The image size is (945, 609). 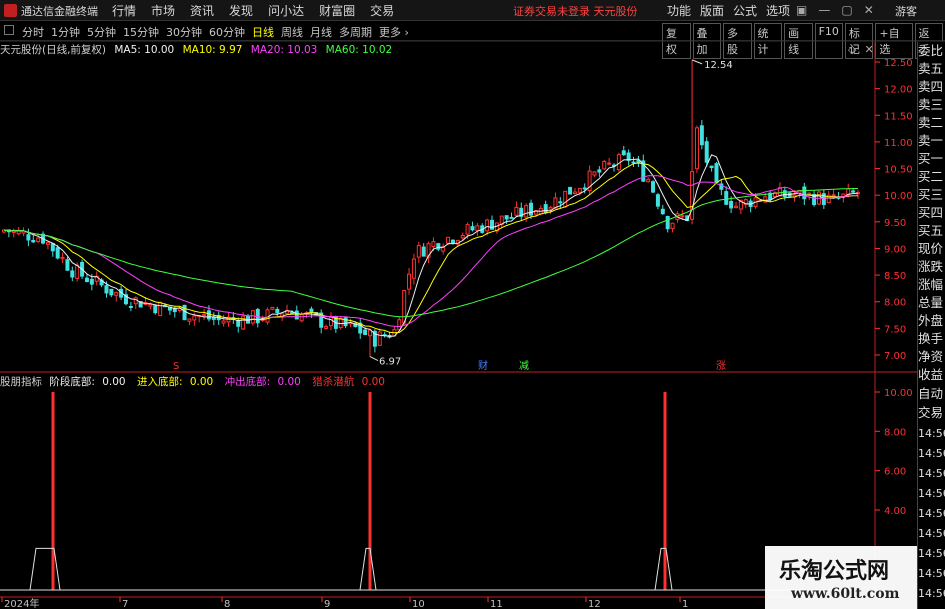 I want to click on quote-item: 买二, so click(x=931, y=176).